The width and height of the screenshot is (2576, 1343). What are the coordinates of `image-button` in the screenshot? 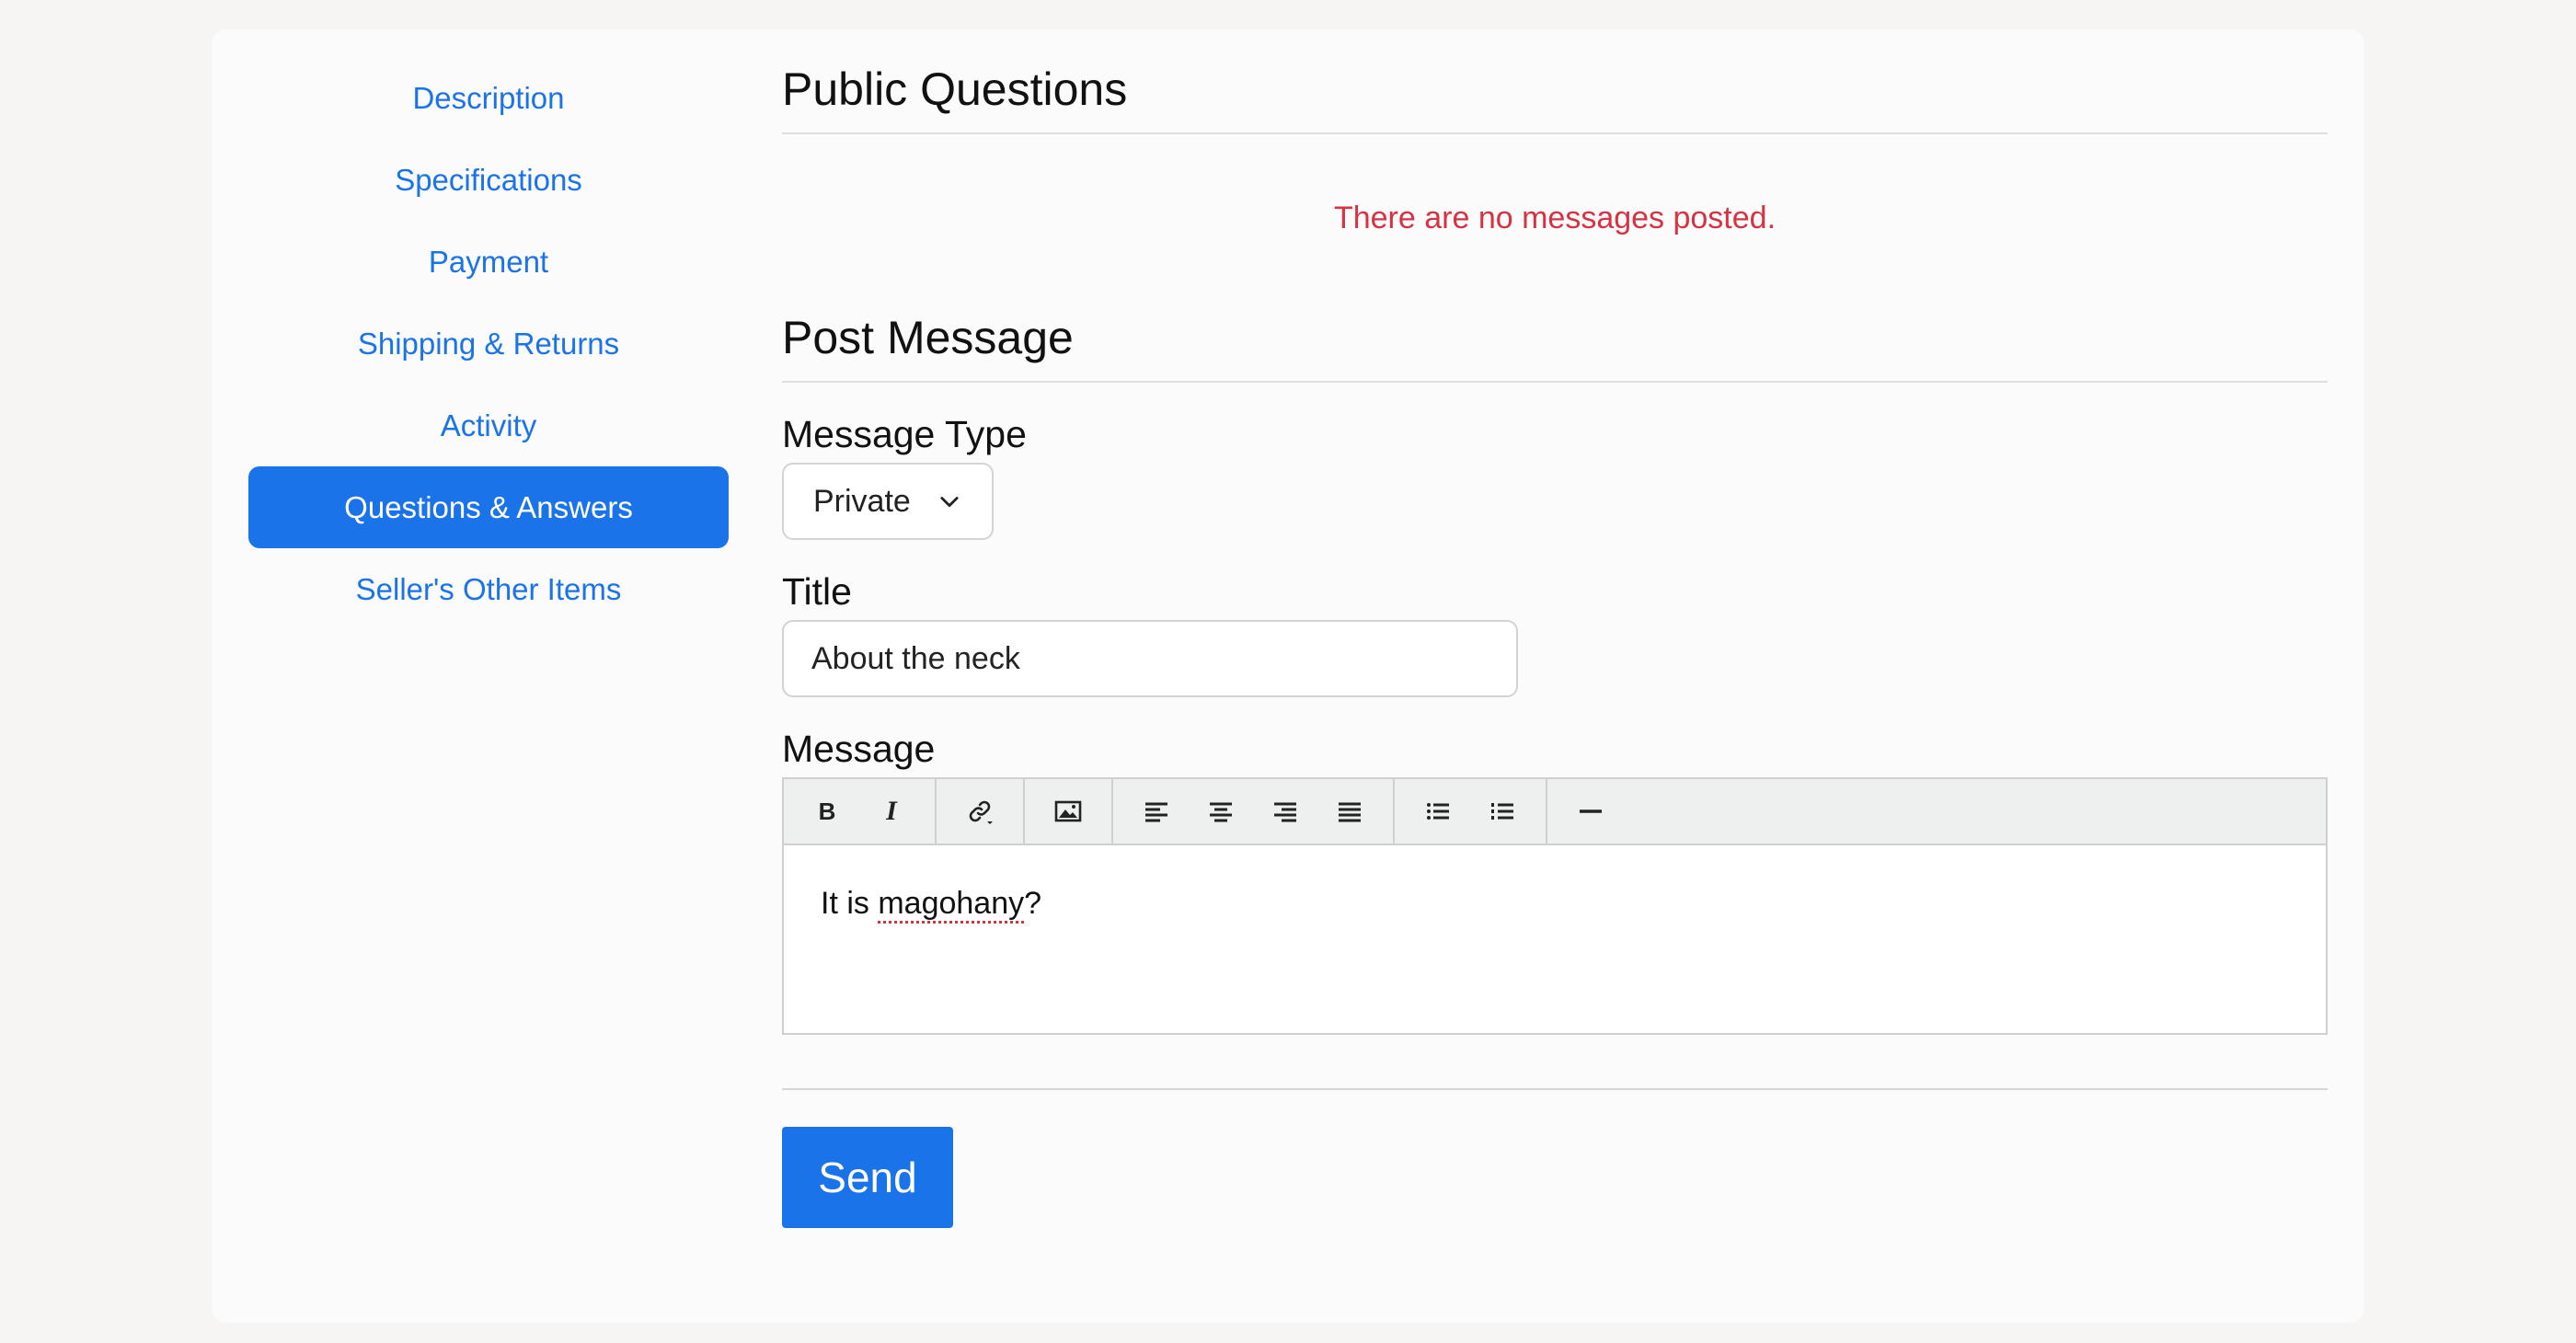 It's located at (1068, 811).